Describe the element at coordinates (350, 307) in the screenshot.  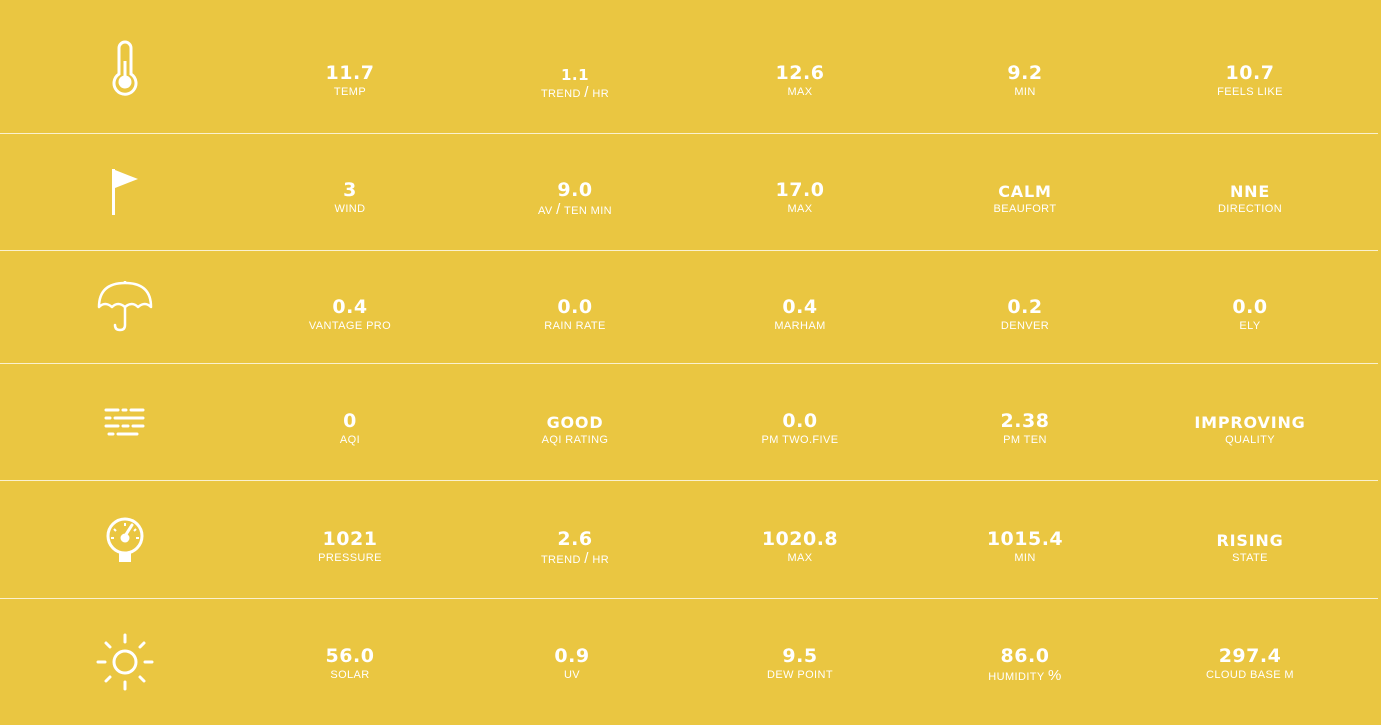
I see `vantage-pro-value: 0.4` at that location.